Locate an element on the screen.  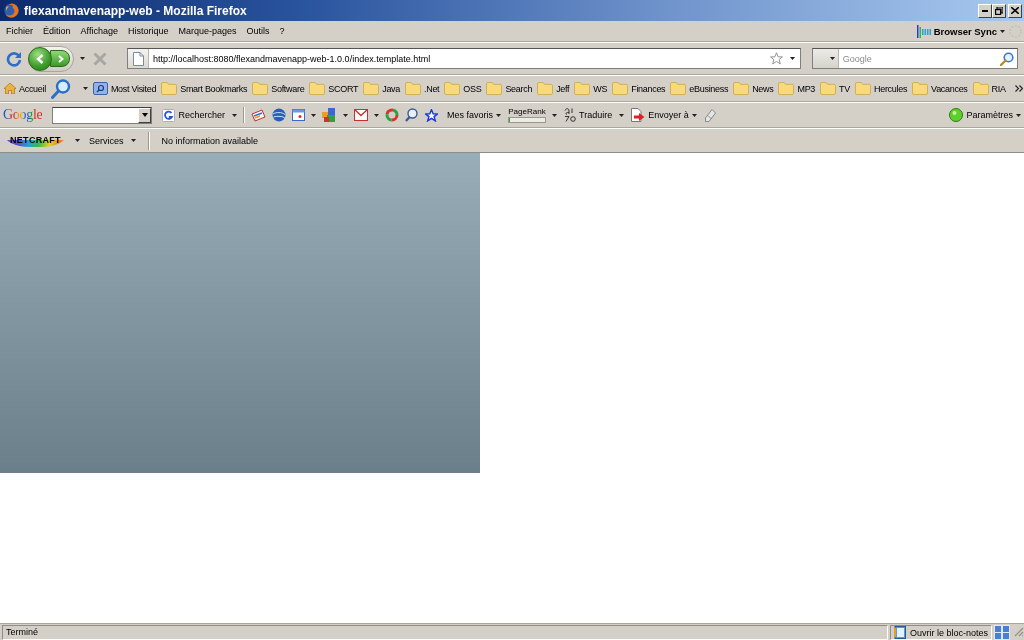
window-icon is located at coordinates (298, 115).